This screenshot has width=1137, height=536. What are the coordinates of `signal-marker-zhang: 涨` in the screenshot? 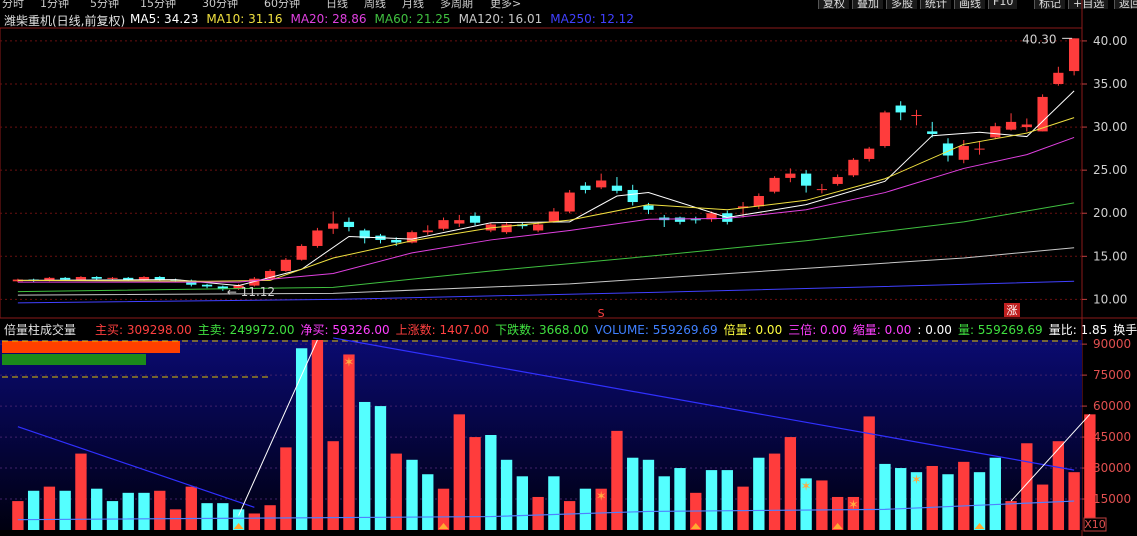 It's located at (1012, 310).